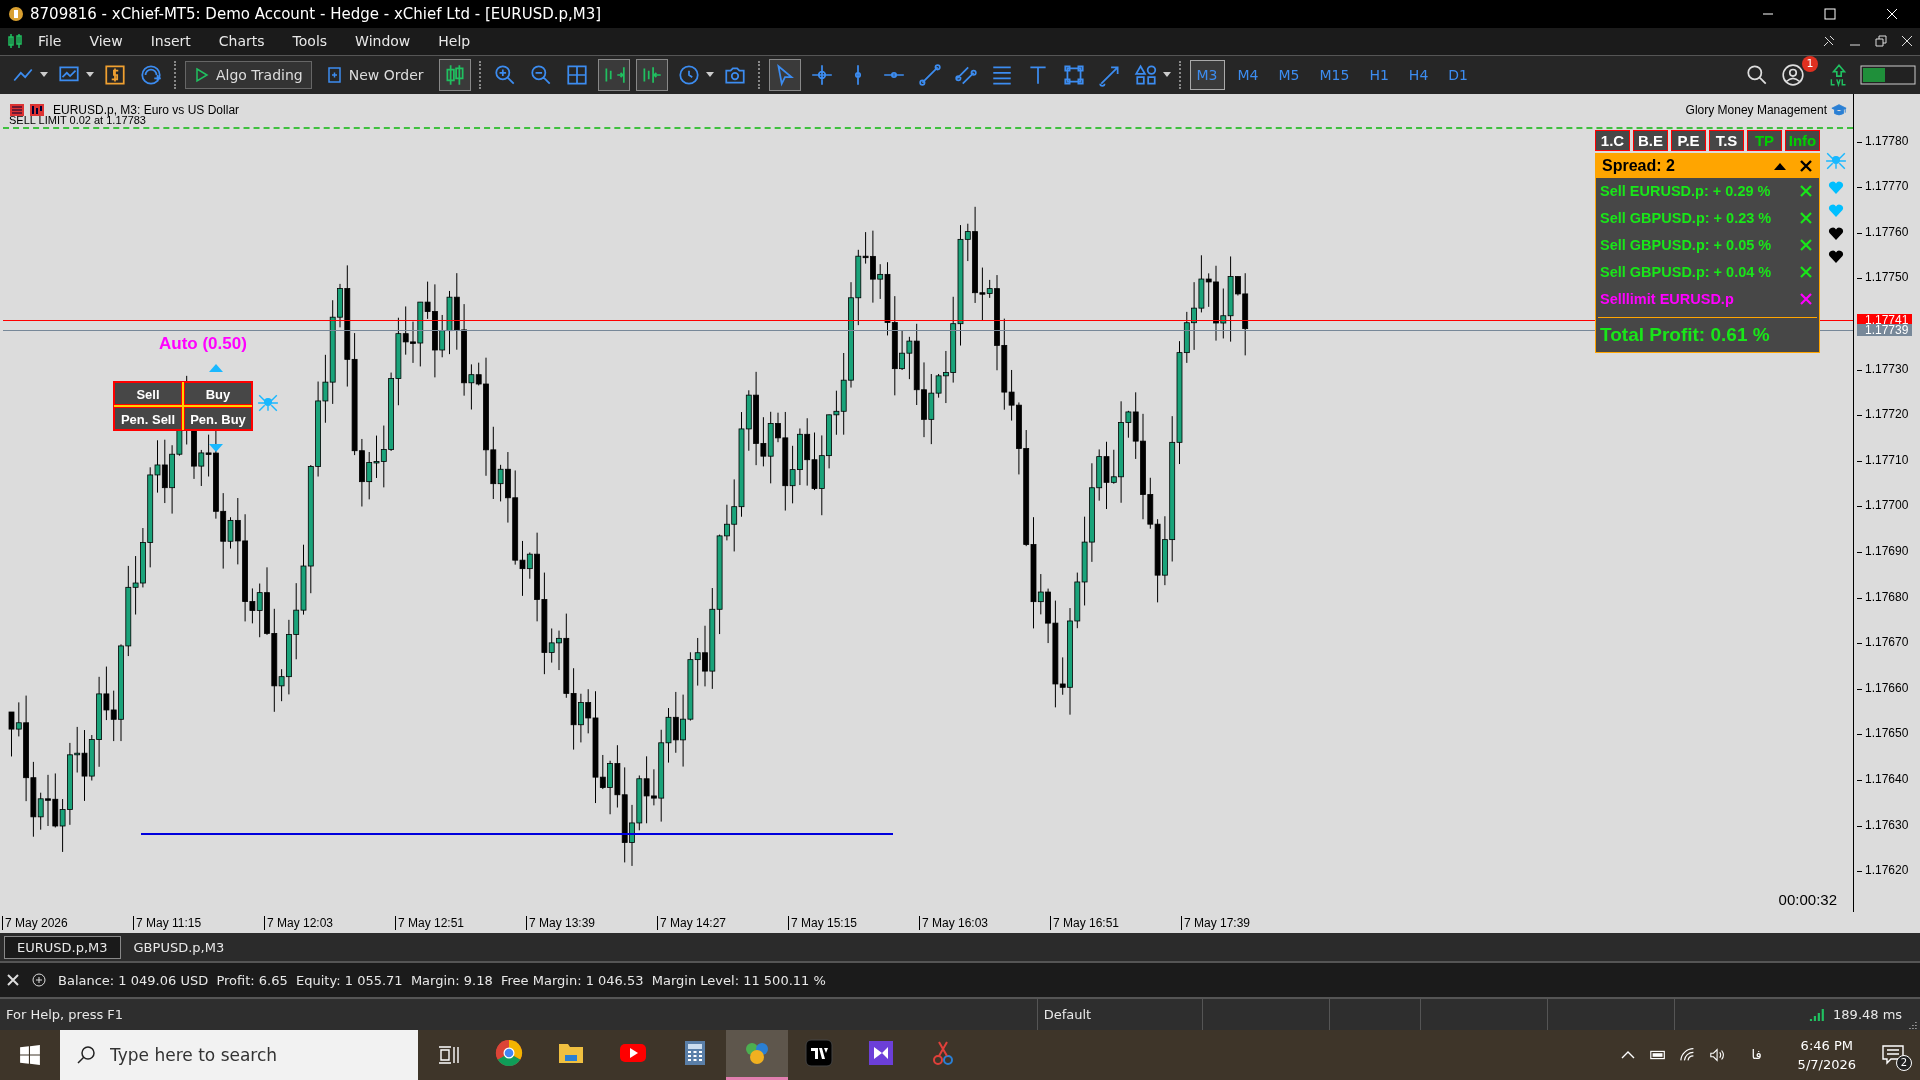  I want to click on price-tick-label: 1.17690, so click(1883, 550).